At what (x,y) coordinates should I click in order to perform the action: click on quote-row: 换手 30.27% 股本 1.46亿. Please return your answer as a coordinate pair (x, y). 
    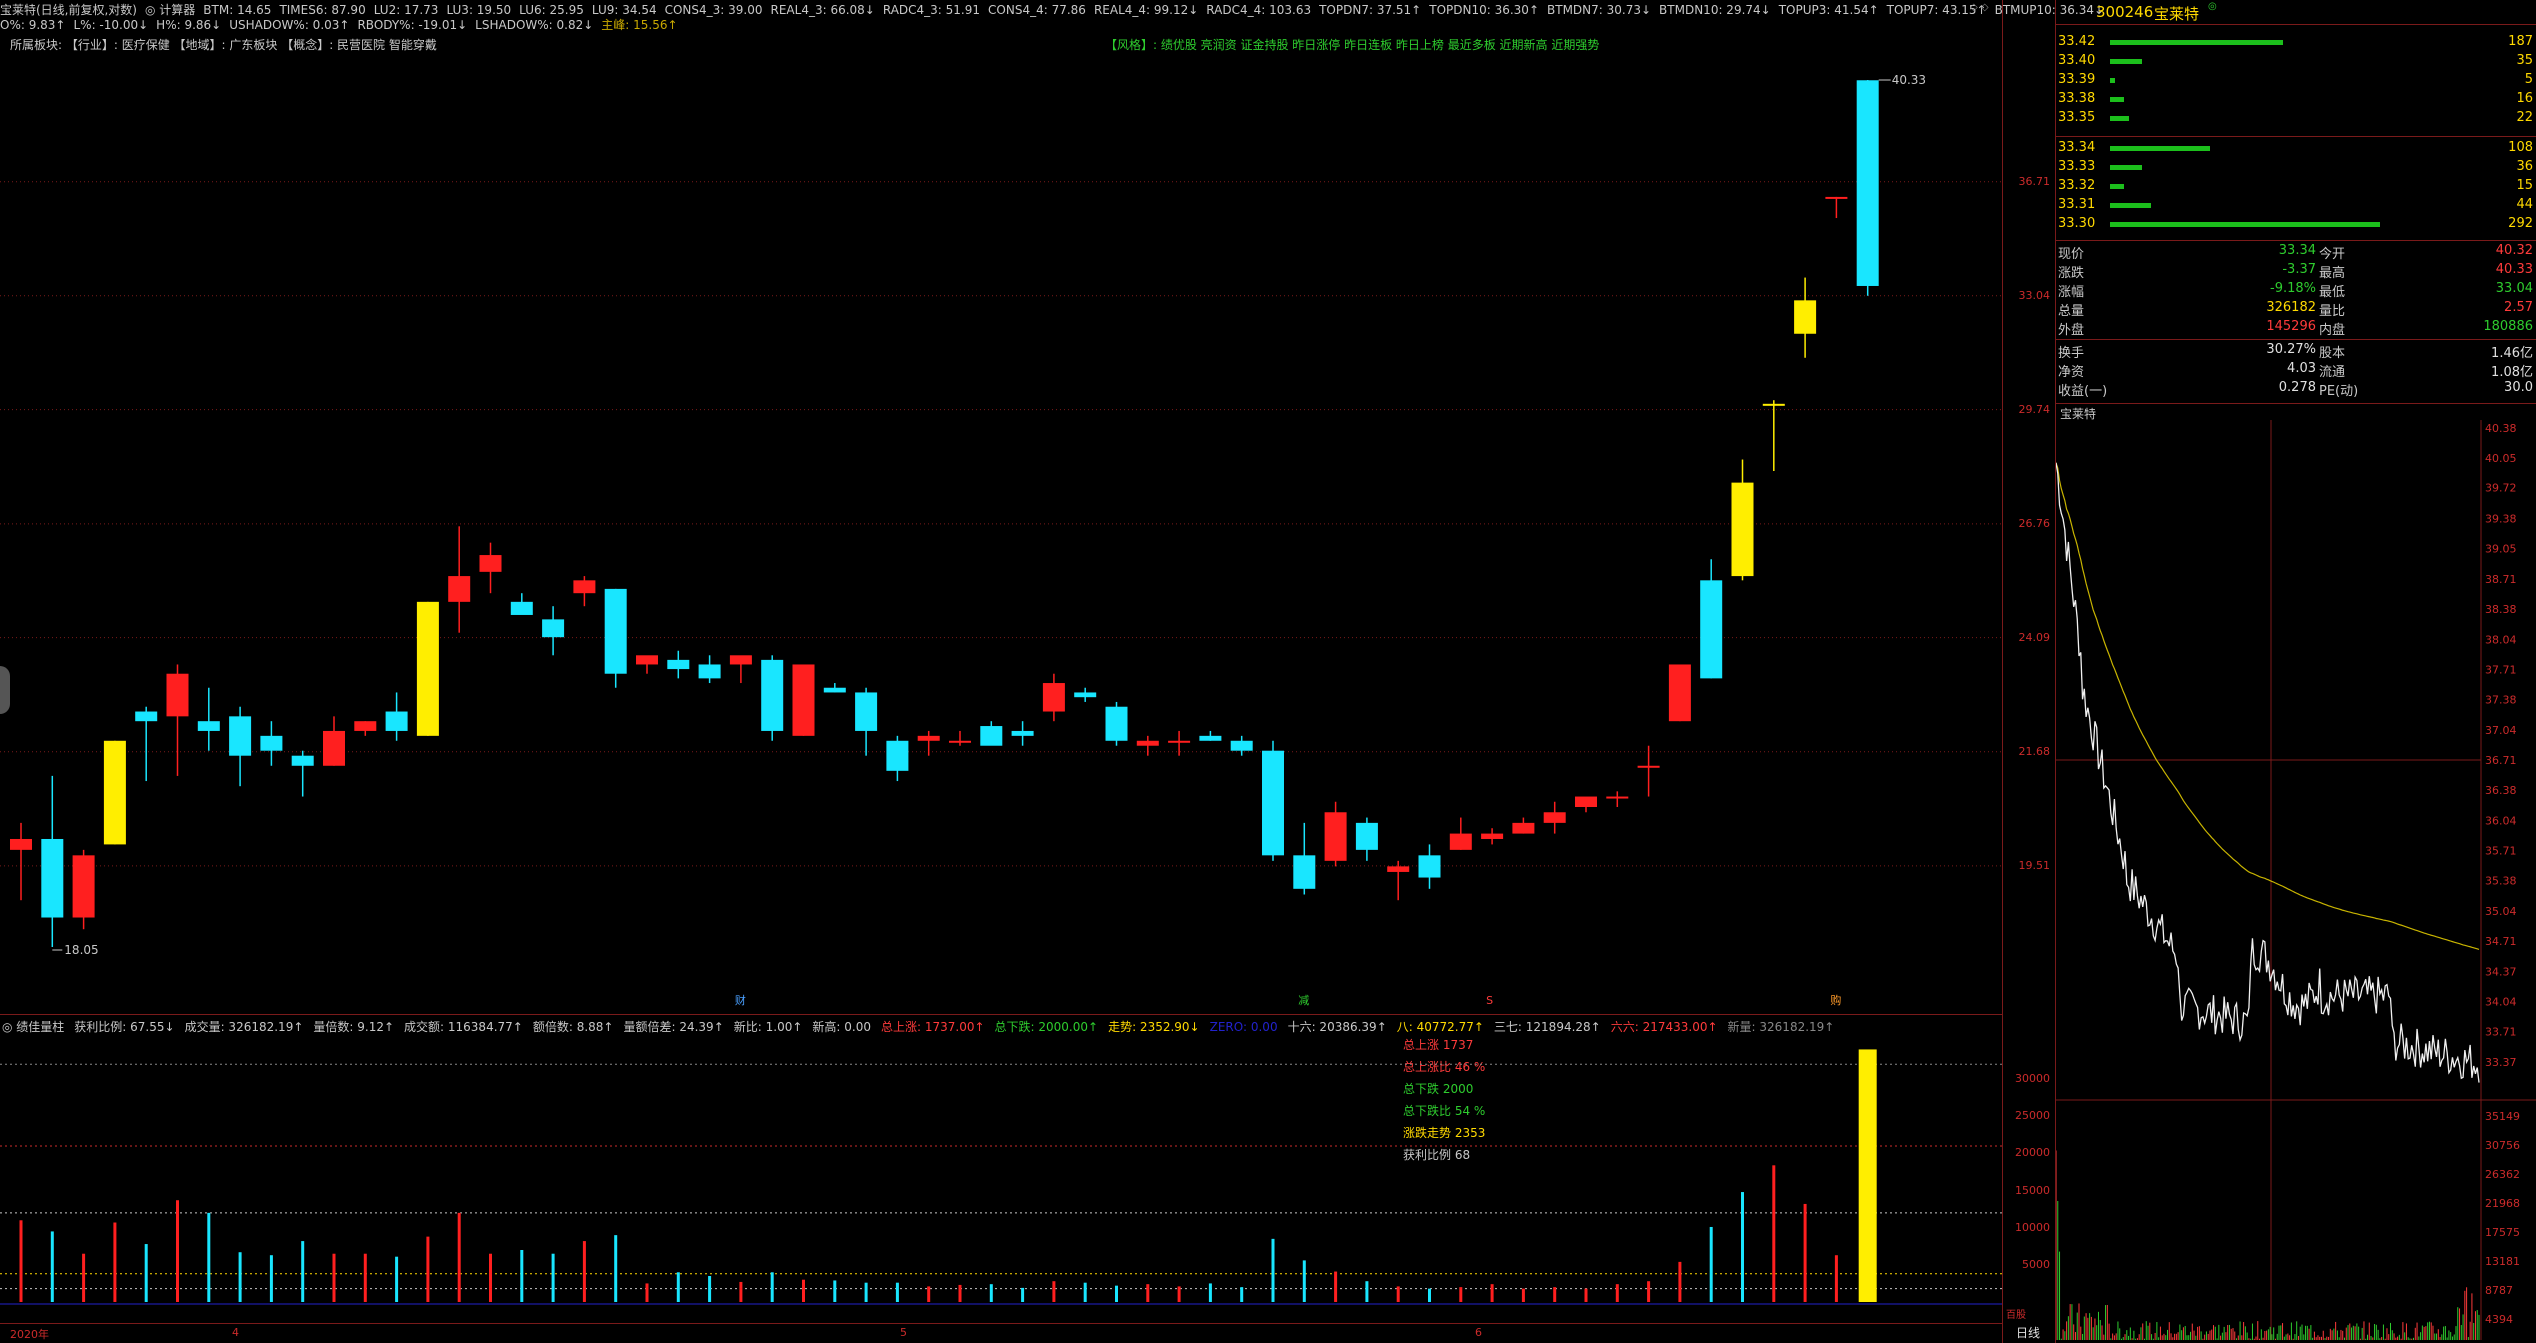
    Looking at the image, I should click on (2296, 351).